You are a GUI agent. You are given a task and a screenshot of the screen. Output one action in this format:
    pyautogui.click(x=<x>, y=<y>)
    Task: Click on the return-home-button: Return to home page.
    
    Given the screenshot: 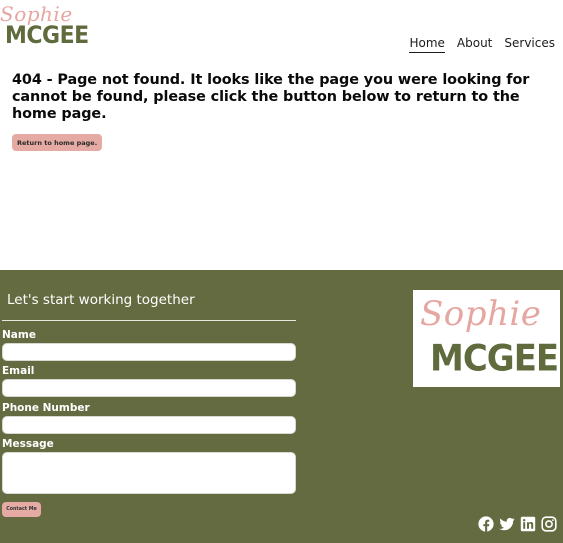 What is the action you would take?
    pyautogui.click(x=57, y=142)
    